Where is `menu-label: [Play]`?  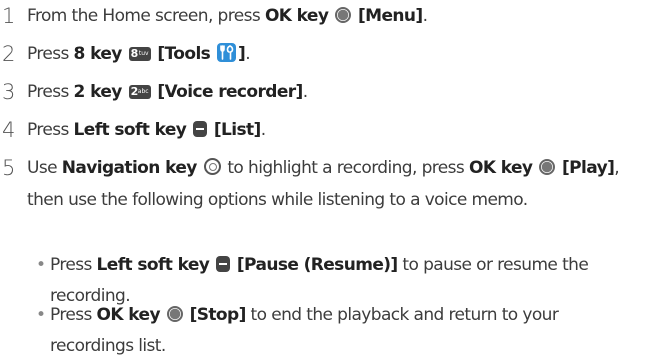
menu-label: [Play] is located at coordinates (588, 168).